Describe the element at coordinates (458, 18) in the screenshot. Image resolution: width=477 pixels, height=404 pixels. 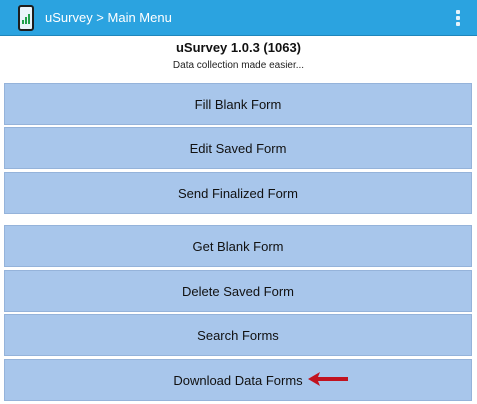
I see `vertical-dots-icon` at that location.